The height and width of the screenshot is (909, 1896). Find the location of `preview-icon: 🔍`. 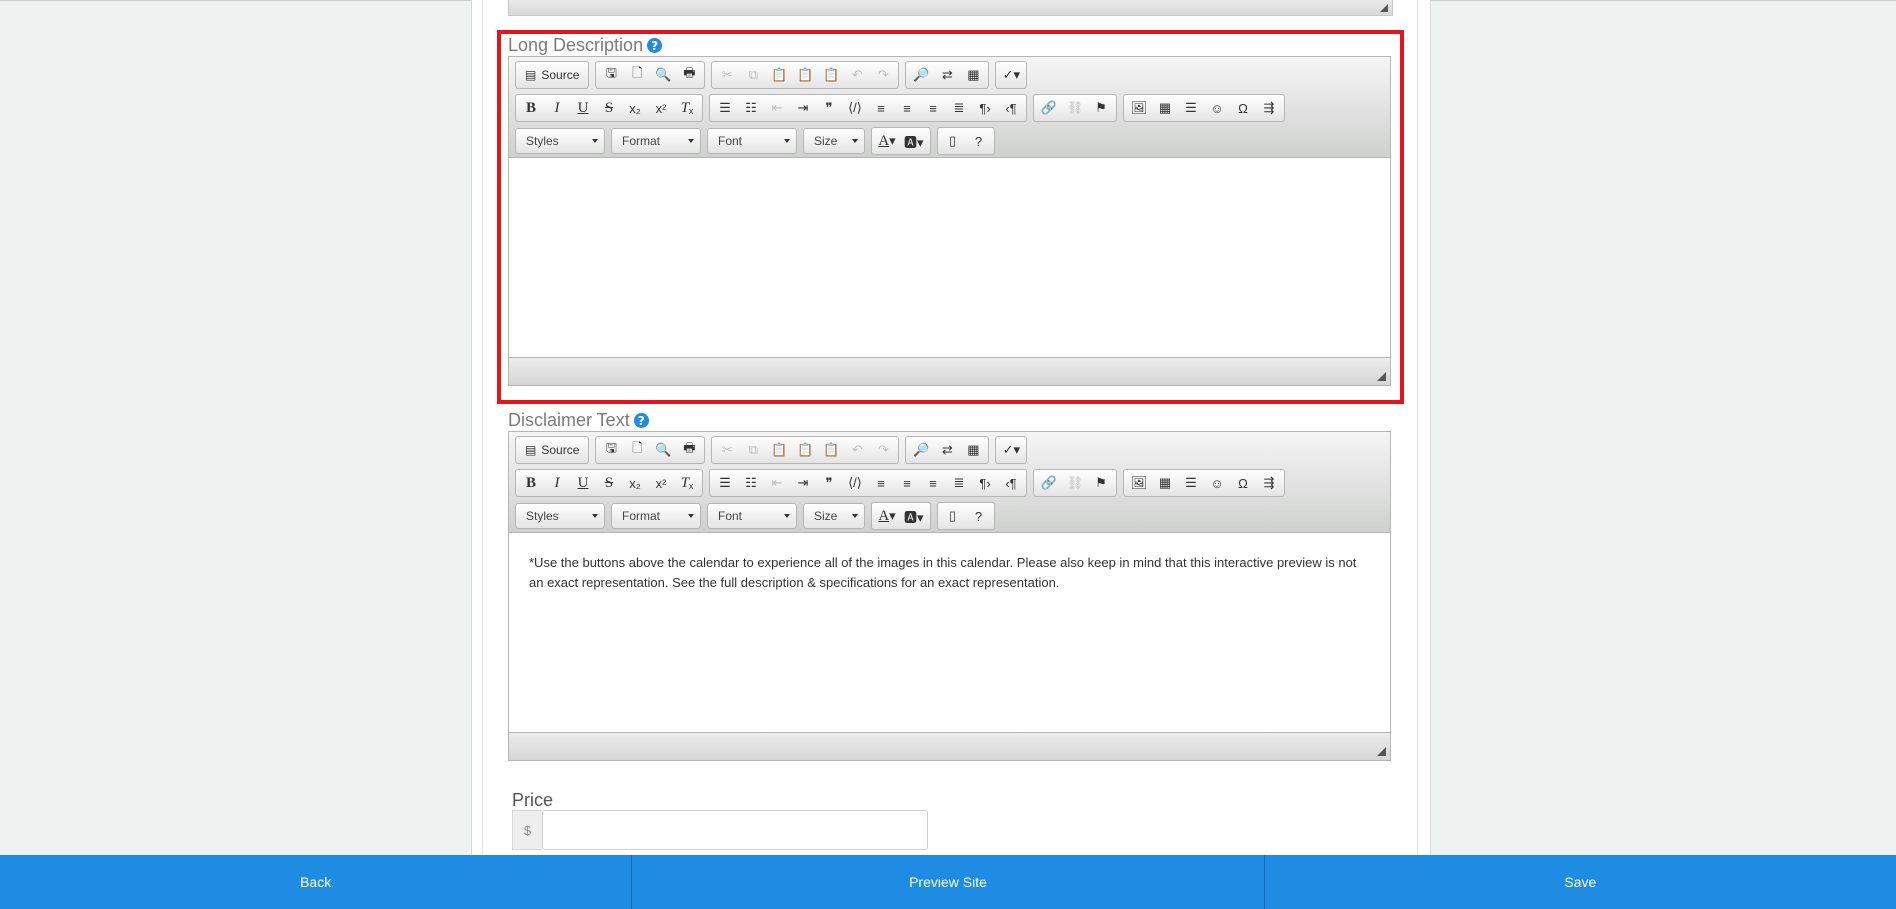

preview-icon: 🔍 is located at coordinates (663, 75).